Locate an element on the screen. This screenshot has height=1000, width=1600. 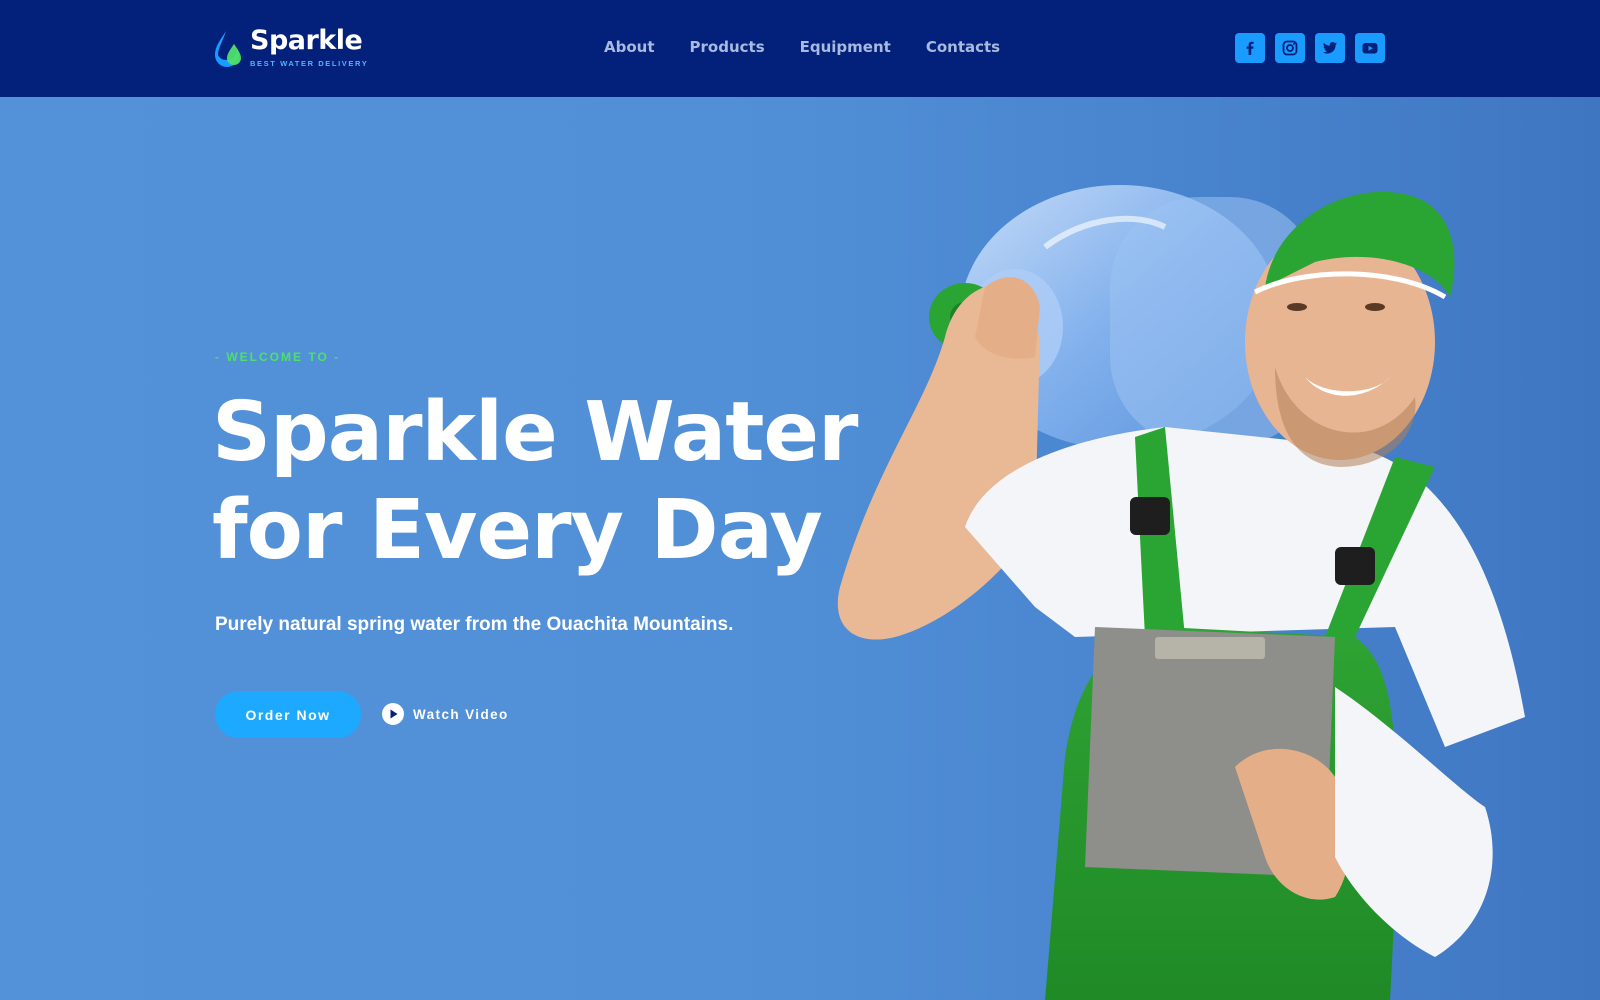
facebook-button is located at coordinates (1250, 48).